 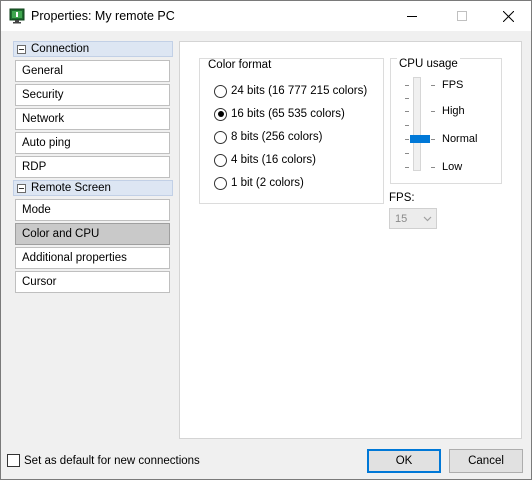 What do you see at coordinates (446, 121) in the screenshot?
I see `cpu-usage-group: CPU usage FPS High Normal Low` at bounding box center [446, 121].